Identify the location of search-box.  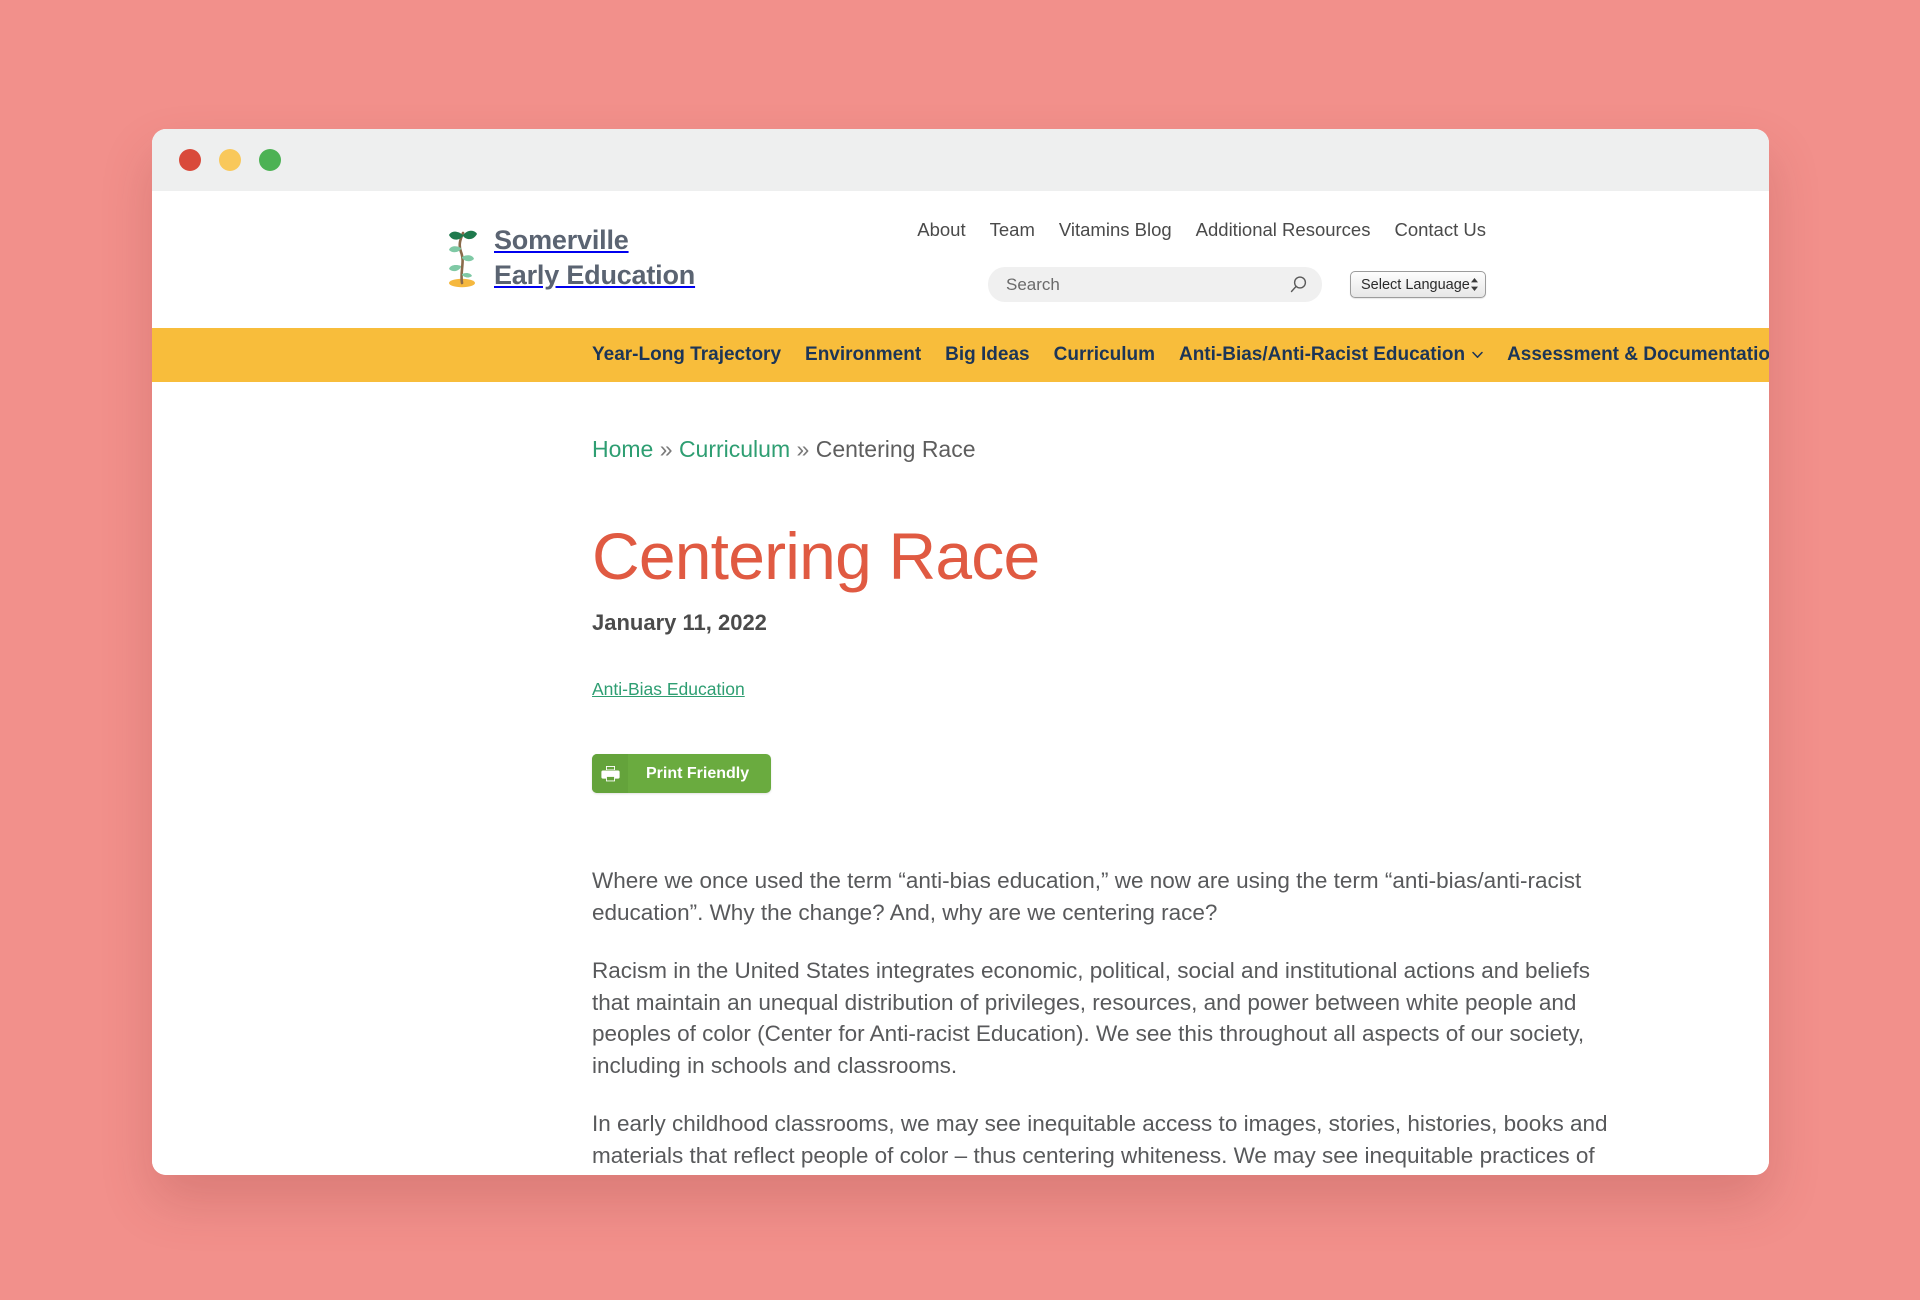
(1155, 284).